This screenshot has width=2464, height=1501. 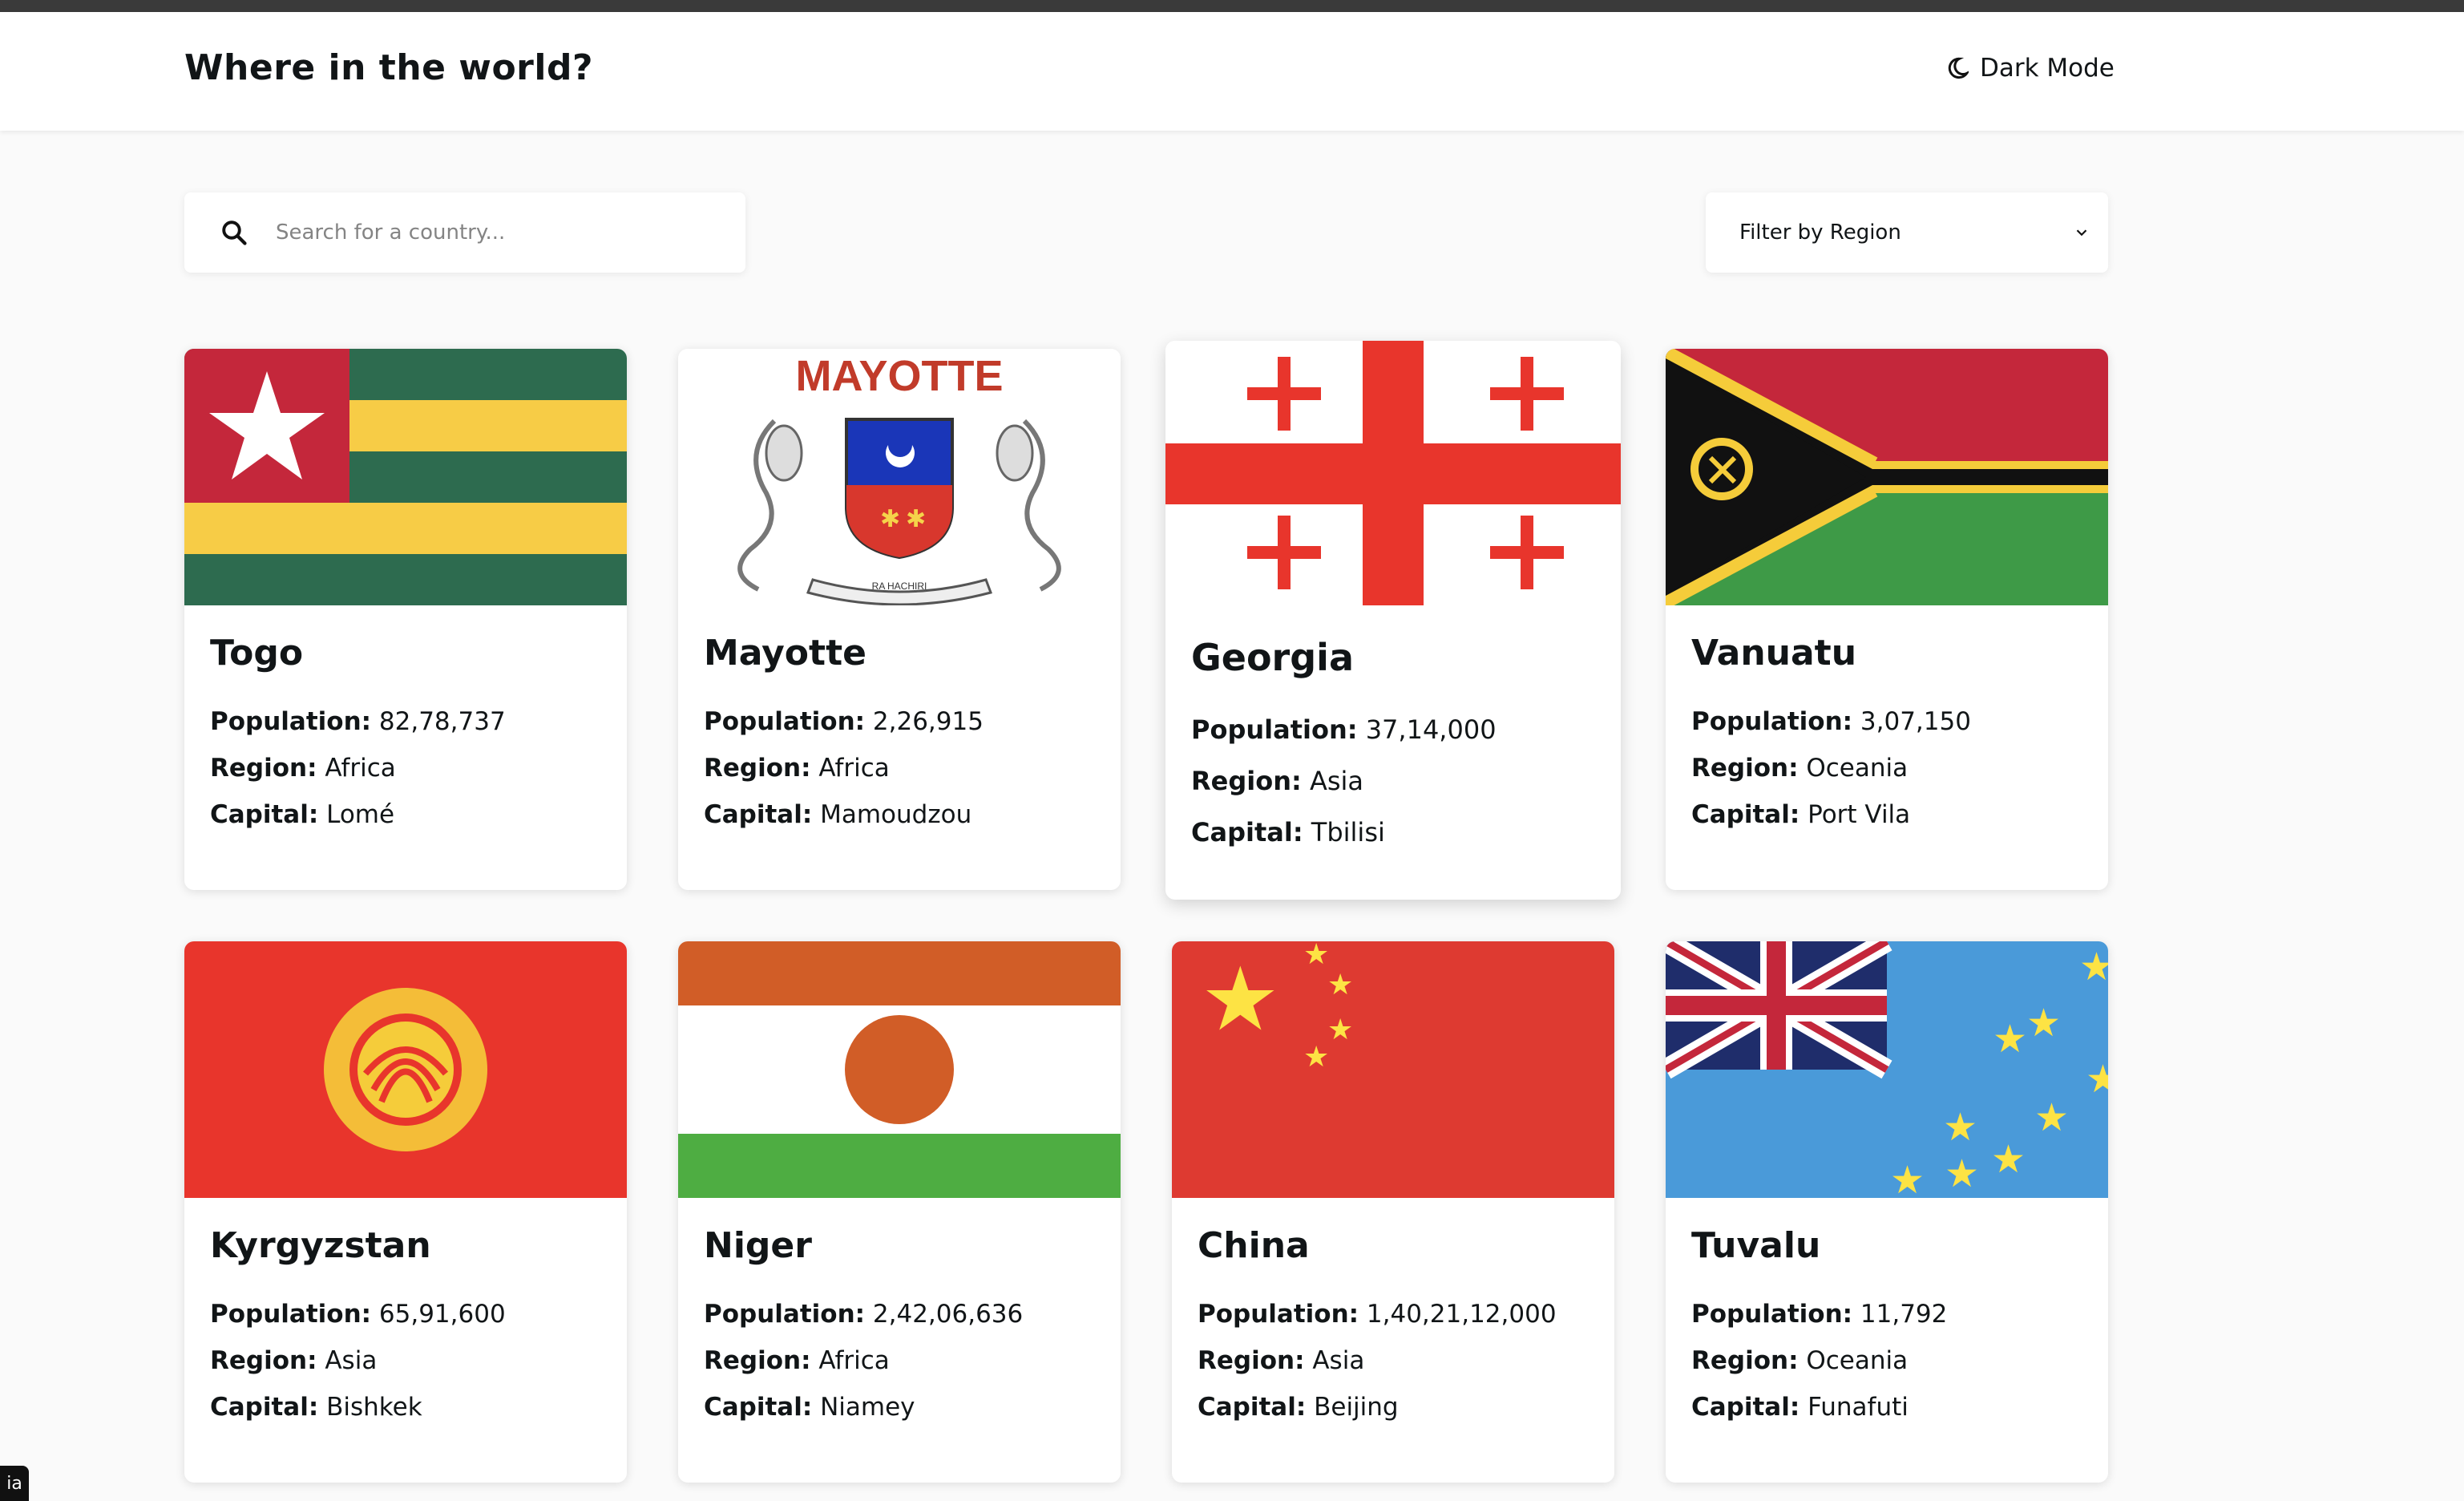 I want to click on kyrgyzstan-flag, so click(x=406, y=1069).